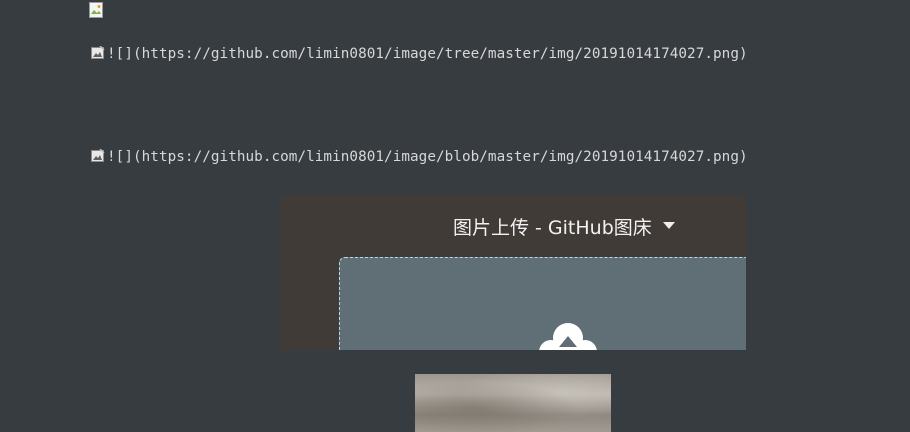 This screenshot has width=910, height=432. What do you see at coordinates (513, 403) in the screenshot?
I see `photo-image` at bounding box center [513, 403].